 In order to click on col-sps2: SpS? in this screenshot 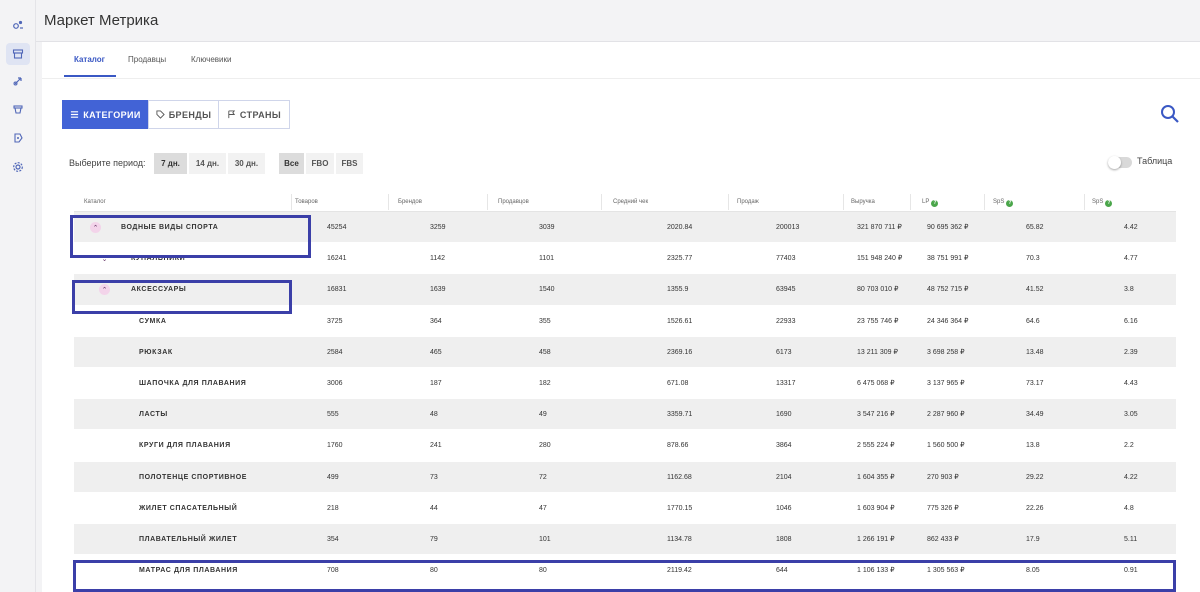, I will do `click(1102, 203)`.